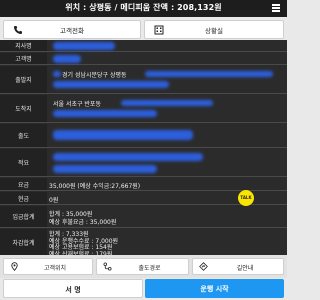  I want to click on depart-time-label: 출도, so click(23, 135).